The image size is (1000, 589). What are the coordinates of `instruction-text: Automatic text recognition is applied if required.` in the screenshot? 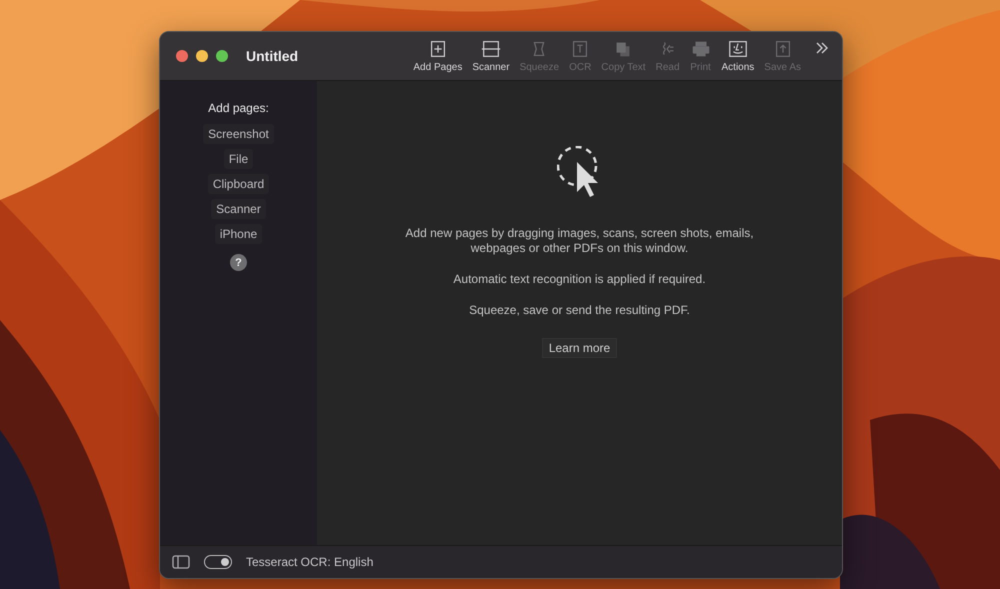 It's located at (579, 279).